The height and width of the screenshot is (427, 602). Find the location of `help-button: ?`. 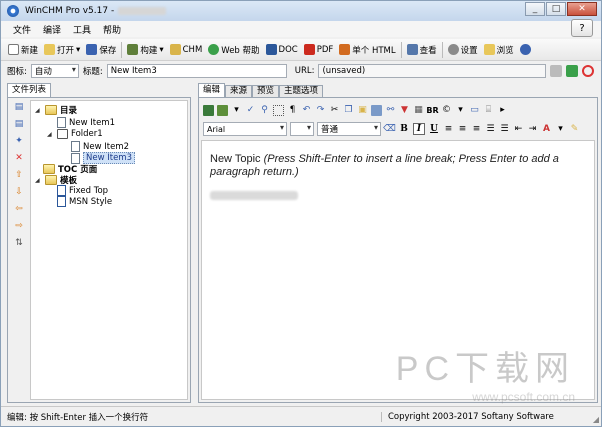

help-button: ? is located at coordinates (582, 28).